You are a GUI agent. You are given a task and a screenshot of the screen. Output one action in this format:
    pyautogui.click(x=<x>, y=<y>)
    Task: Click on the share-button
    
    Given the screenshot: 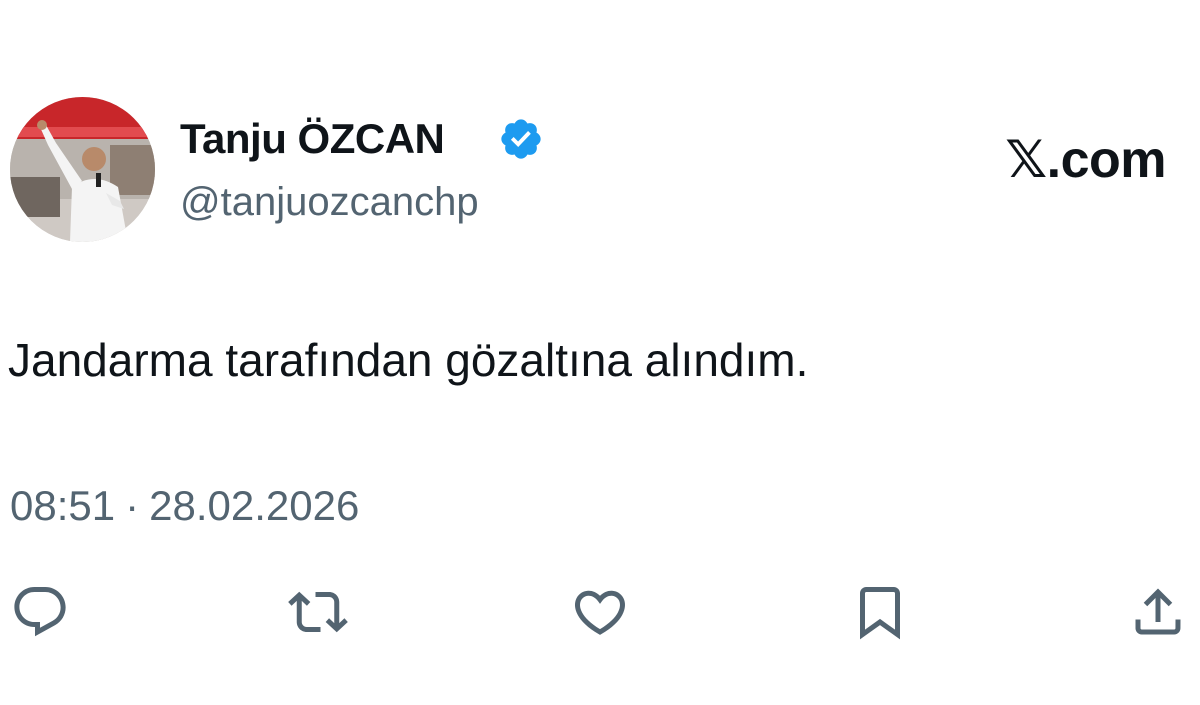 What is the action you would take?
    pyautogui.click(x=1158, y=612)
    